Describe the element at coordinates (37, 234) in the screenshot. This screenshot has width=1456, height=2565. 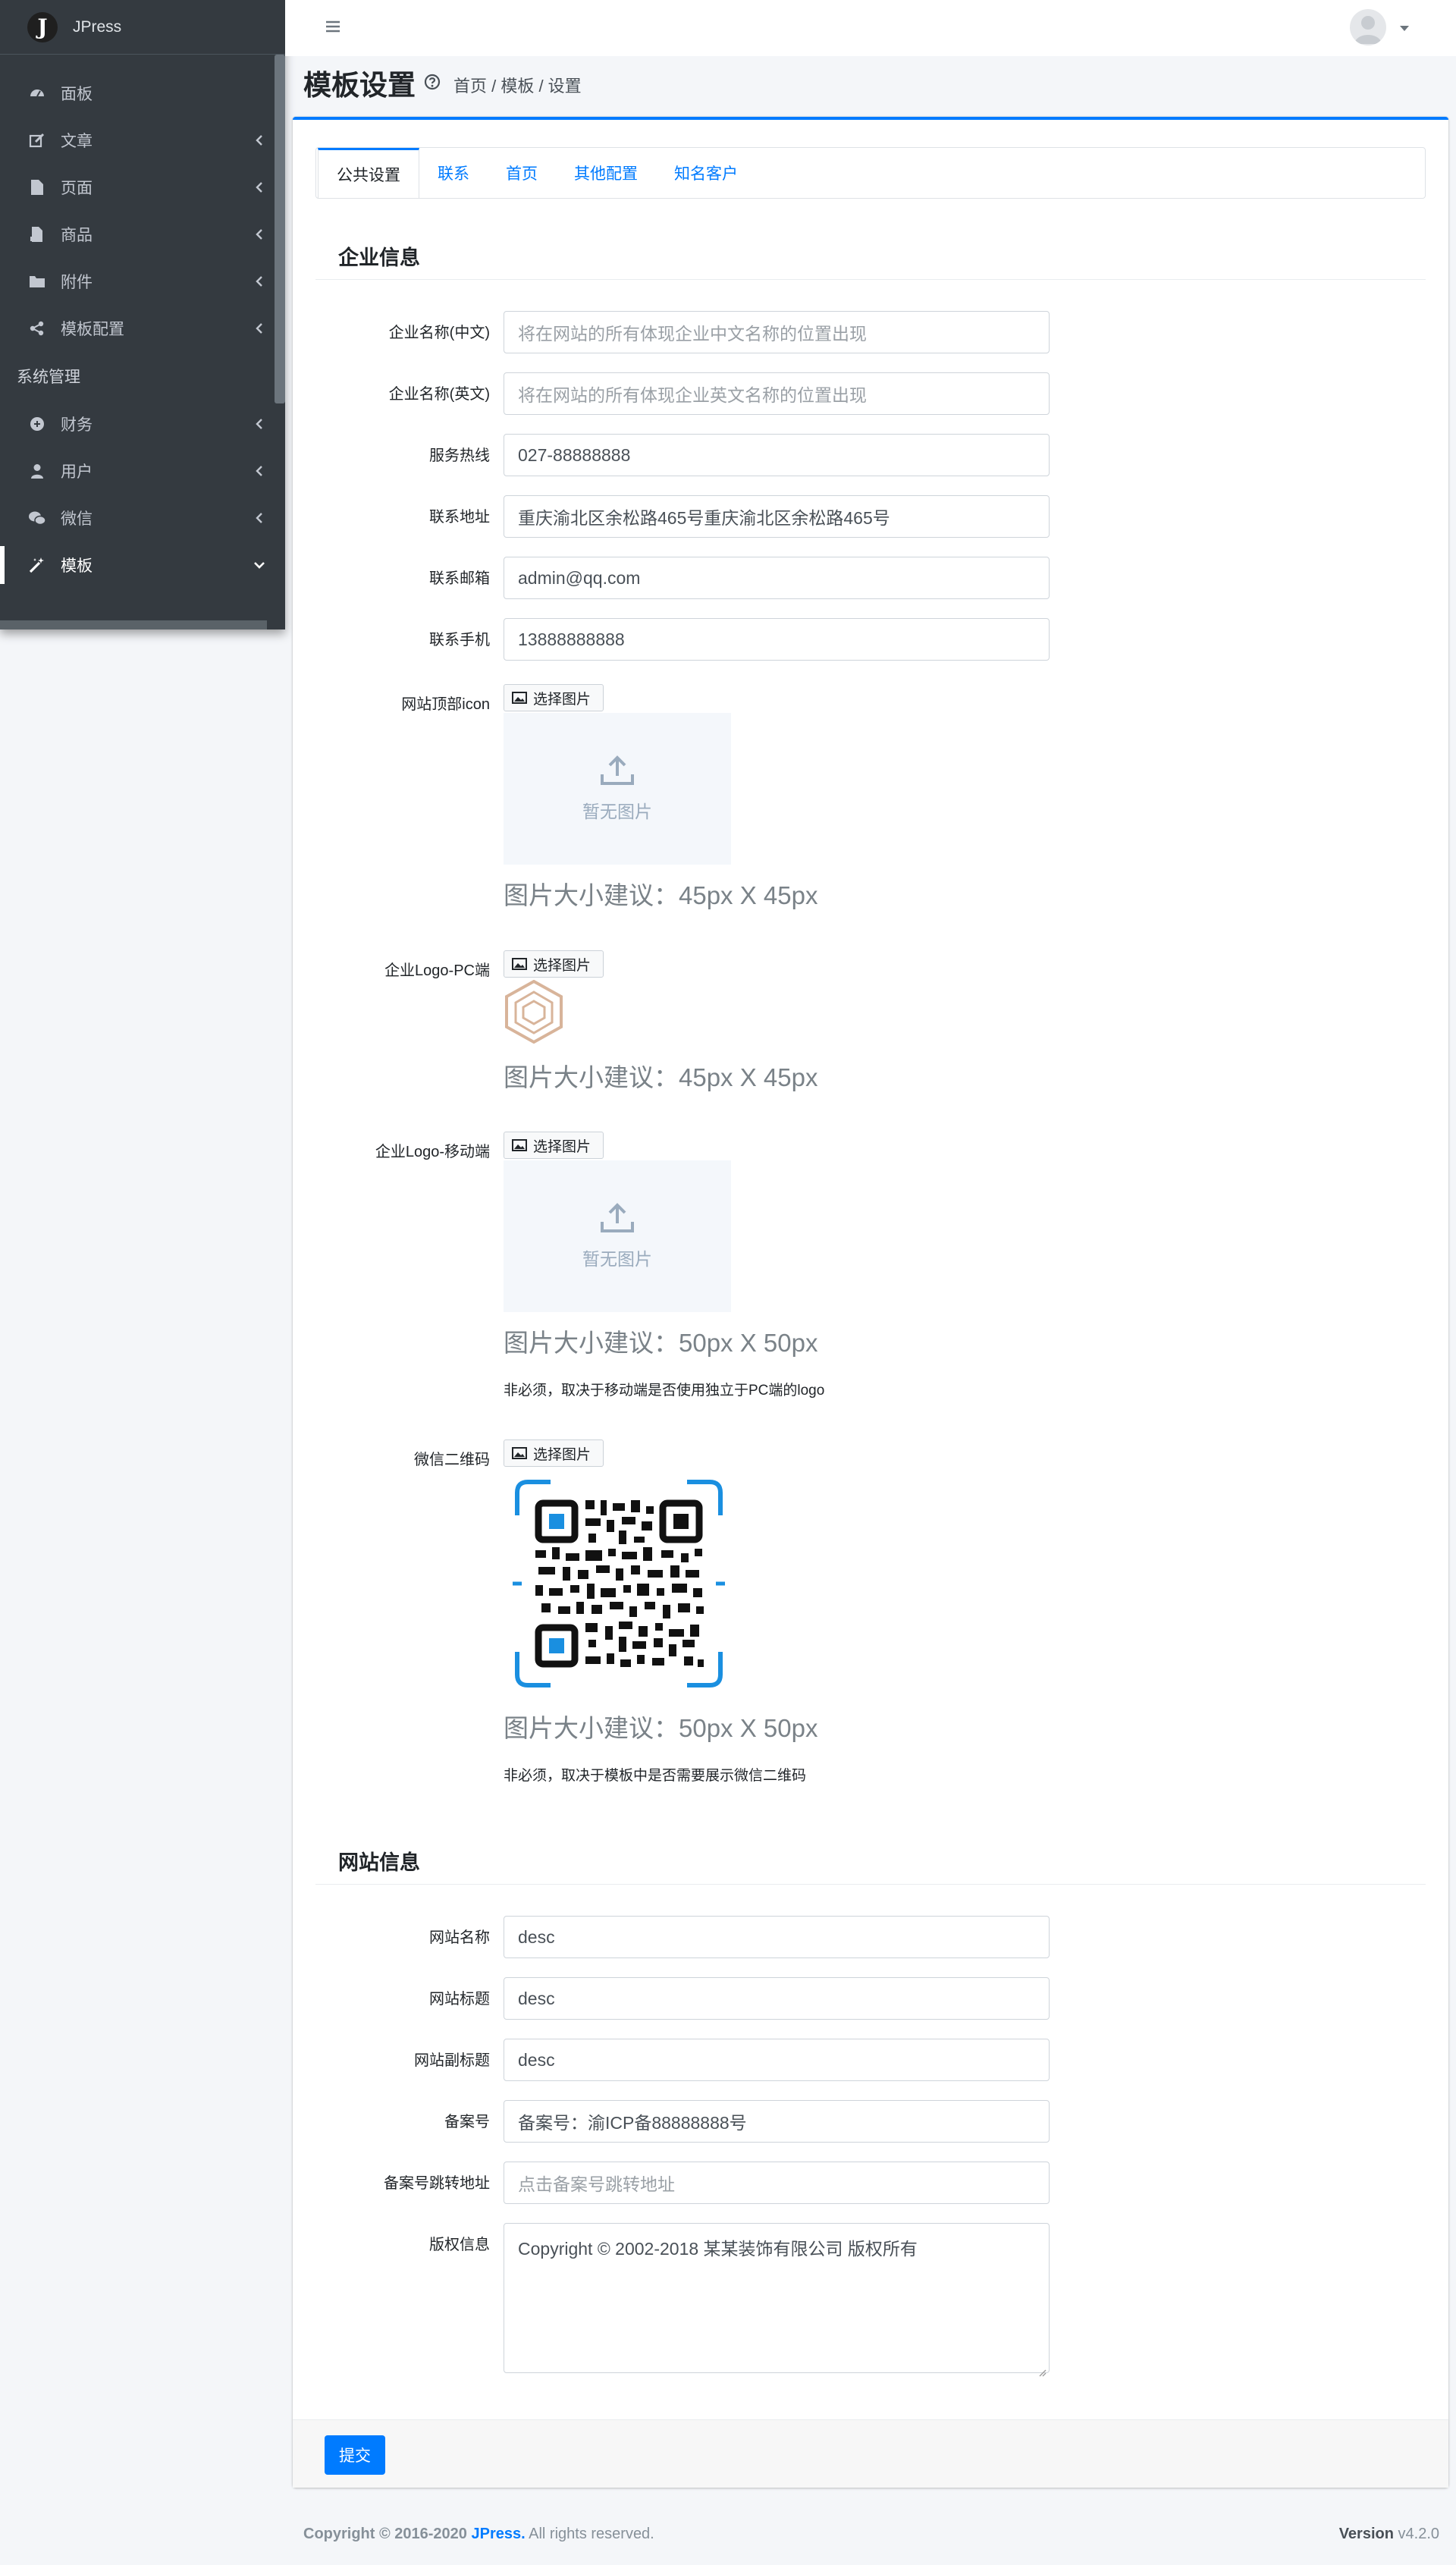
I see `product-icon` at that location.